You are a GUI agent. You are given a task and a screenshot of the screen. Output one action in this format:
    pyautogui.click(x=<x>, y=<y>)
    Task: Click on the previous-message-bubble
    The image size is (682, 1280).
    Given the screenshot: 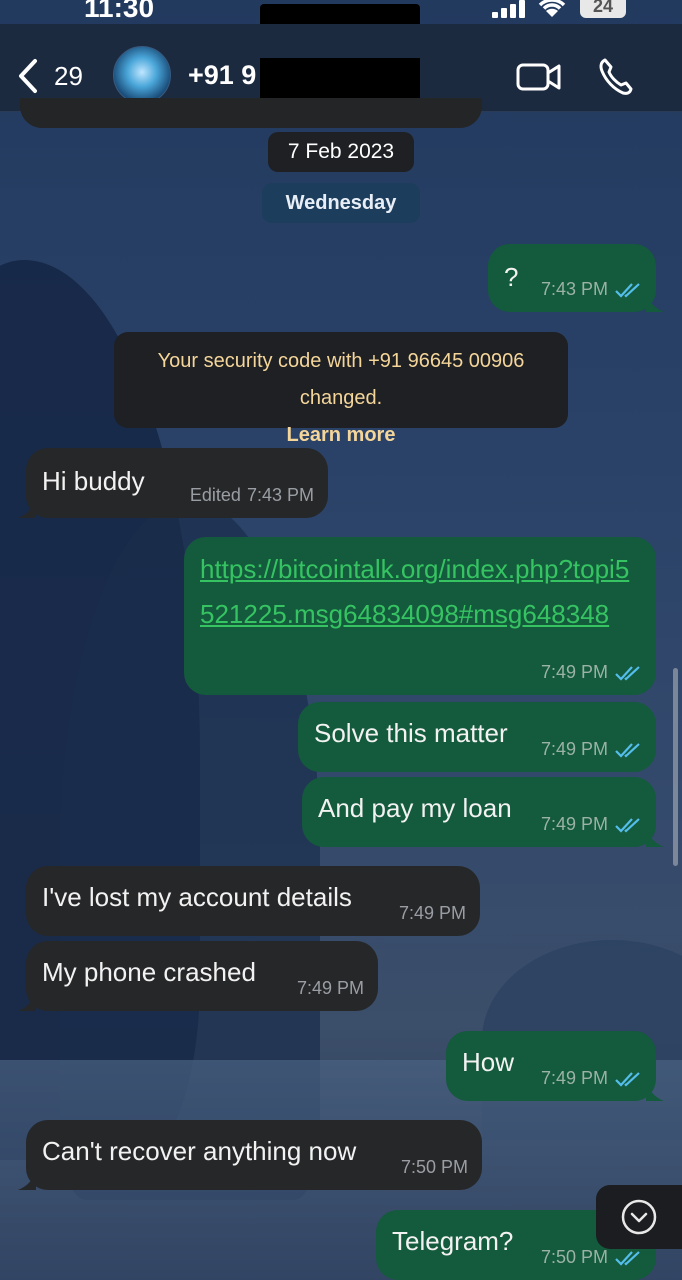 What is the action you would take?
    pyautogui.click(x=251, y=113)
    